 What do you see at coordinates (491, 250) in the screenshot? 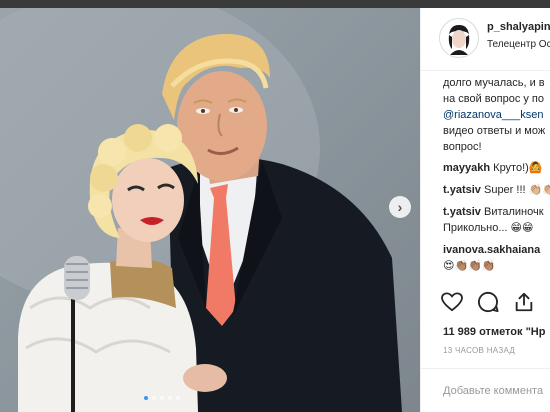
I see `comment-username: ivanova.sakhaiana` at bounding box center [491, 250].